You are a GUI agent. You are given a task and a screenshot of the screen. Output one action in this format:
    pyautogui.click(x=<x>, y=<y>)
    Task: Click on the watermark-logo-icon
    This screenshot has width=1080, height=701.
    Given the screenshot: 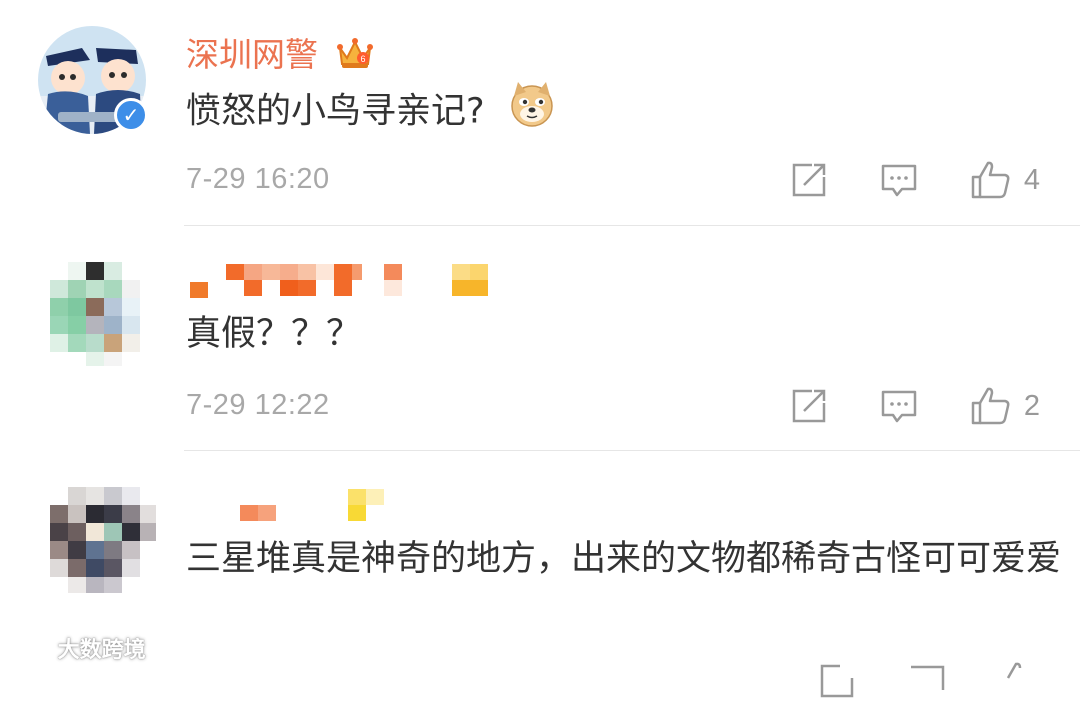 What is the action you would take?
    pyautogui.click(x=31, y=650)
    